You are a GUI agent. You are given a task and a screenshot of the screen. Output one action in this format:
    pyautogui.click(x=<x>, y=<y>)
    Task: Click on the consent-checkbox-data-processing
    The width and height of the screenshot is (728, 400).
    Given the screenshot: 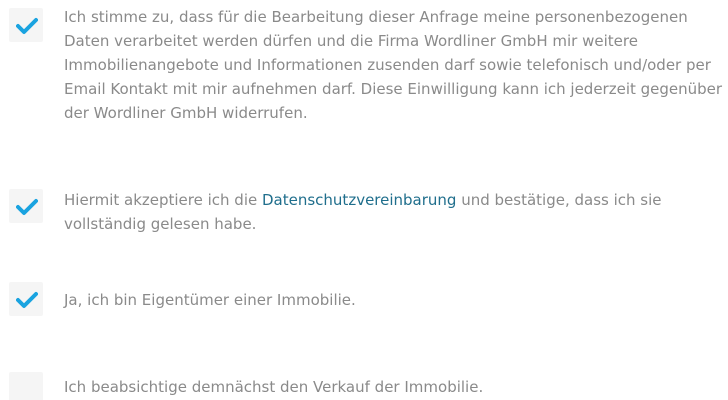 What is the action you would take?
    pyautogui.click(x=26, y=25)
    